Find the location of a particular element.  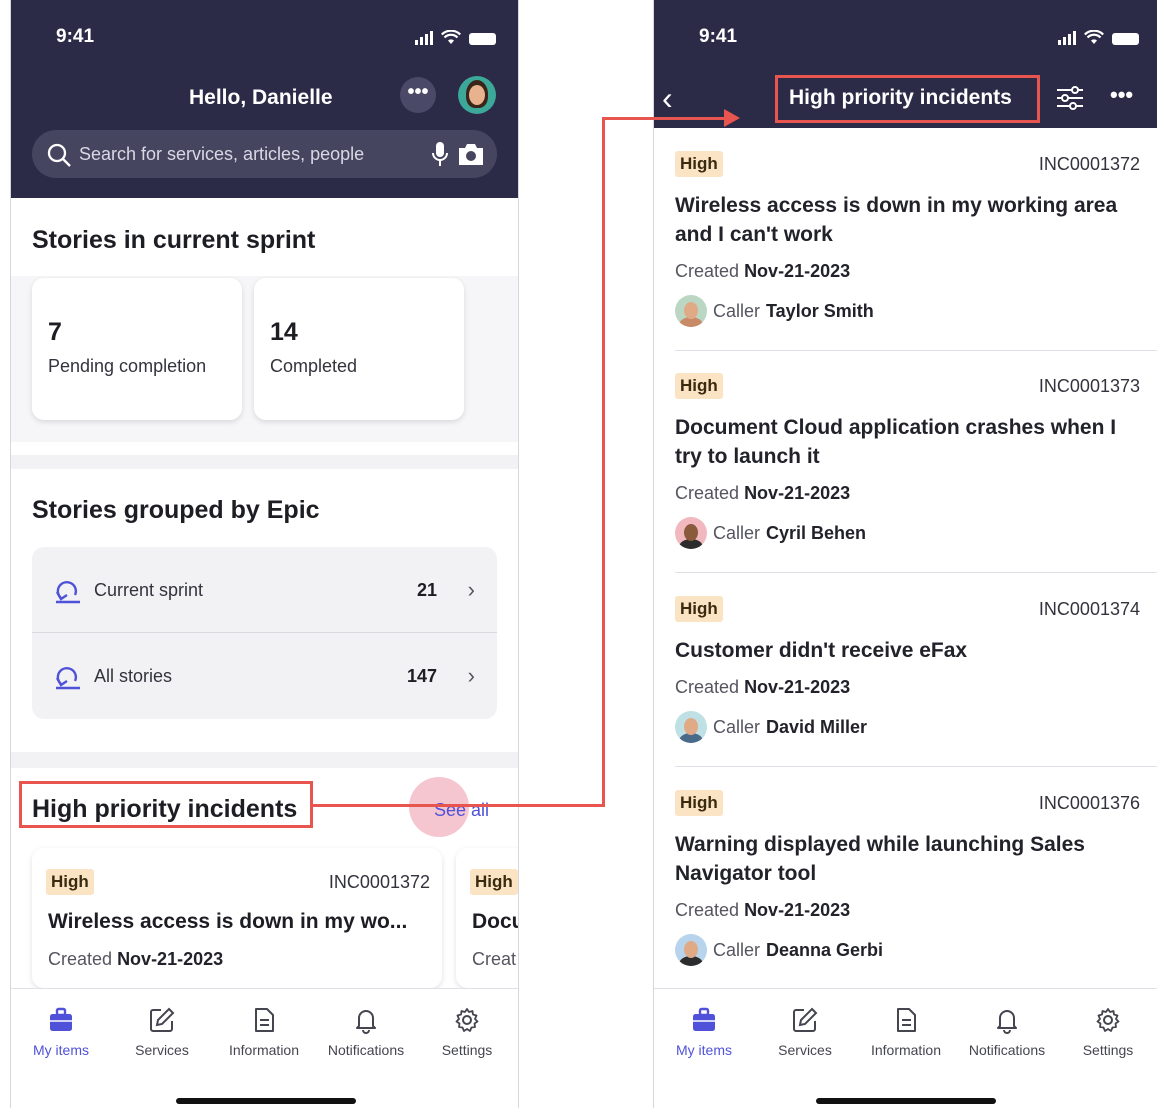

caller-name: Cyril Behen is located at coordinates (816, 532).